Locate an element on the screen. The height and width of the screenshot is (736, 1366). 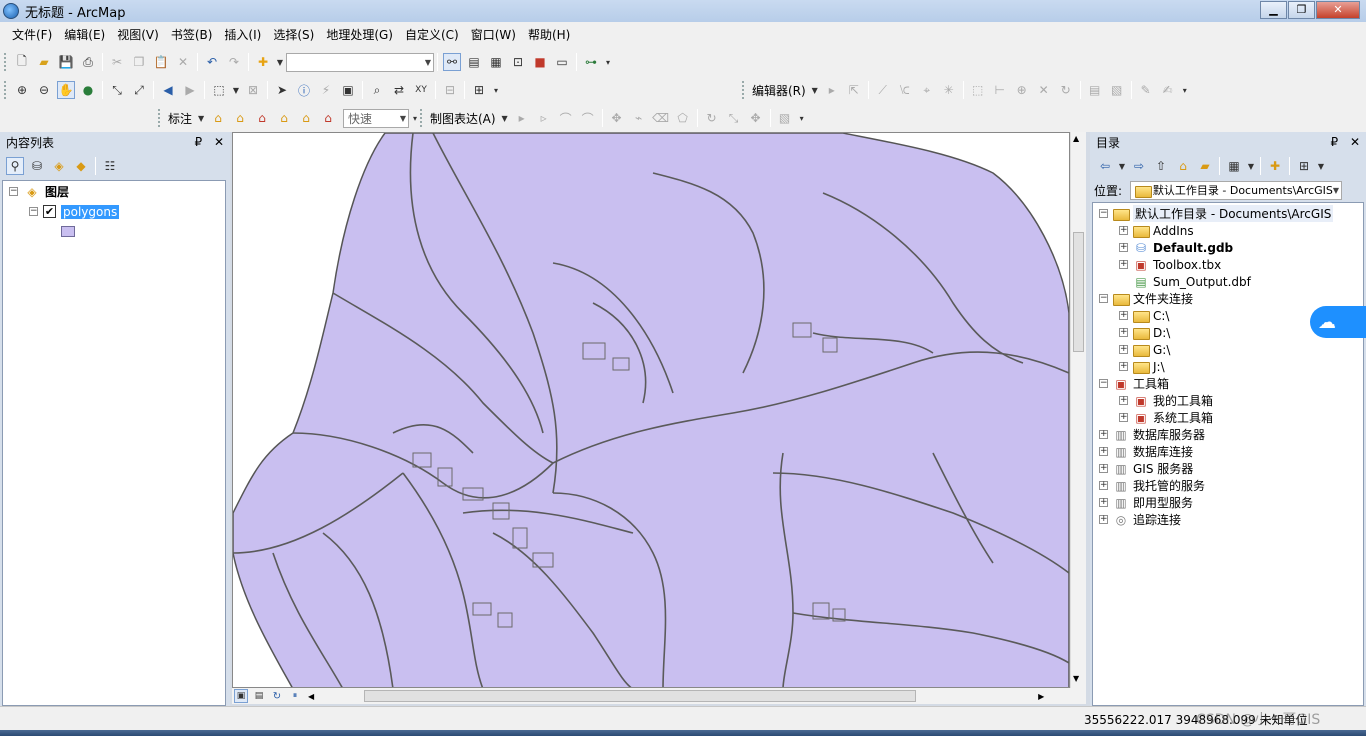
views-icon: ▦ is located at coordinates (1234, 166).